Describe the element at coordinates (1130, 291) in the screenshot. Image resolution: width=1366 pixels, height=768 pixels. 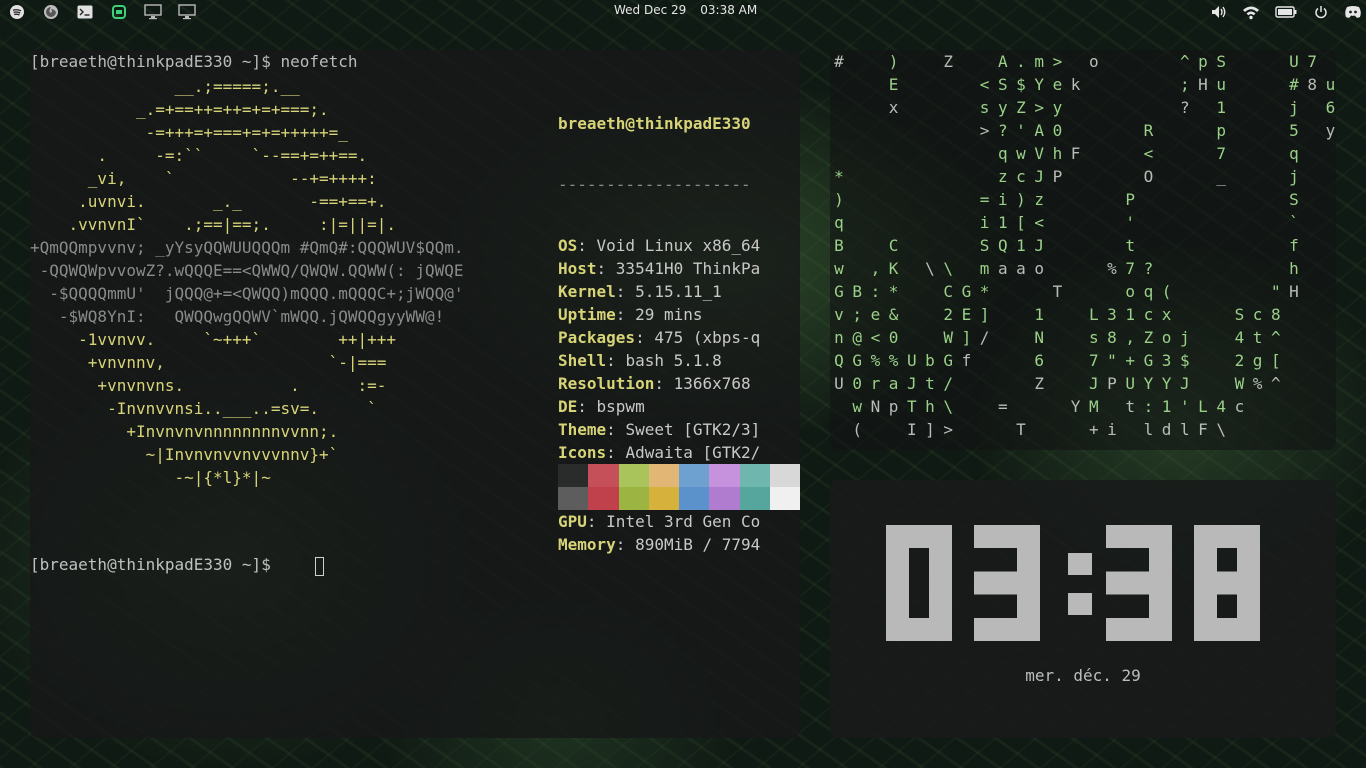
I see `matrix-char: o` at that location.